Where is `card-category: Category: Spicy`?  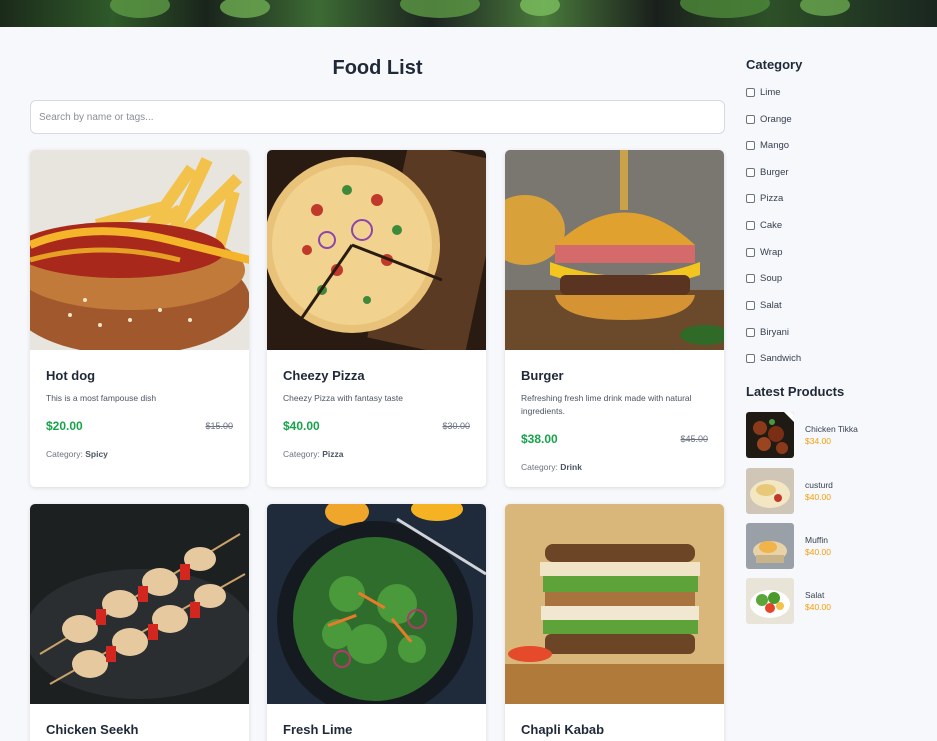 card-category: Category: Spicy is located at coordinates (77, 454).